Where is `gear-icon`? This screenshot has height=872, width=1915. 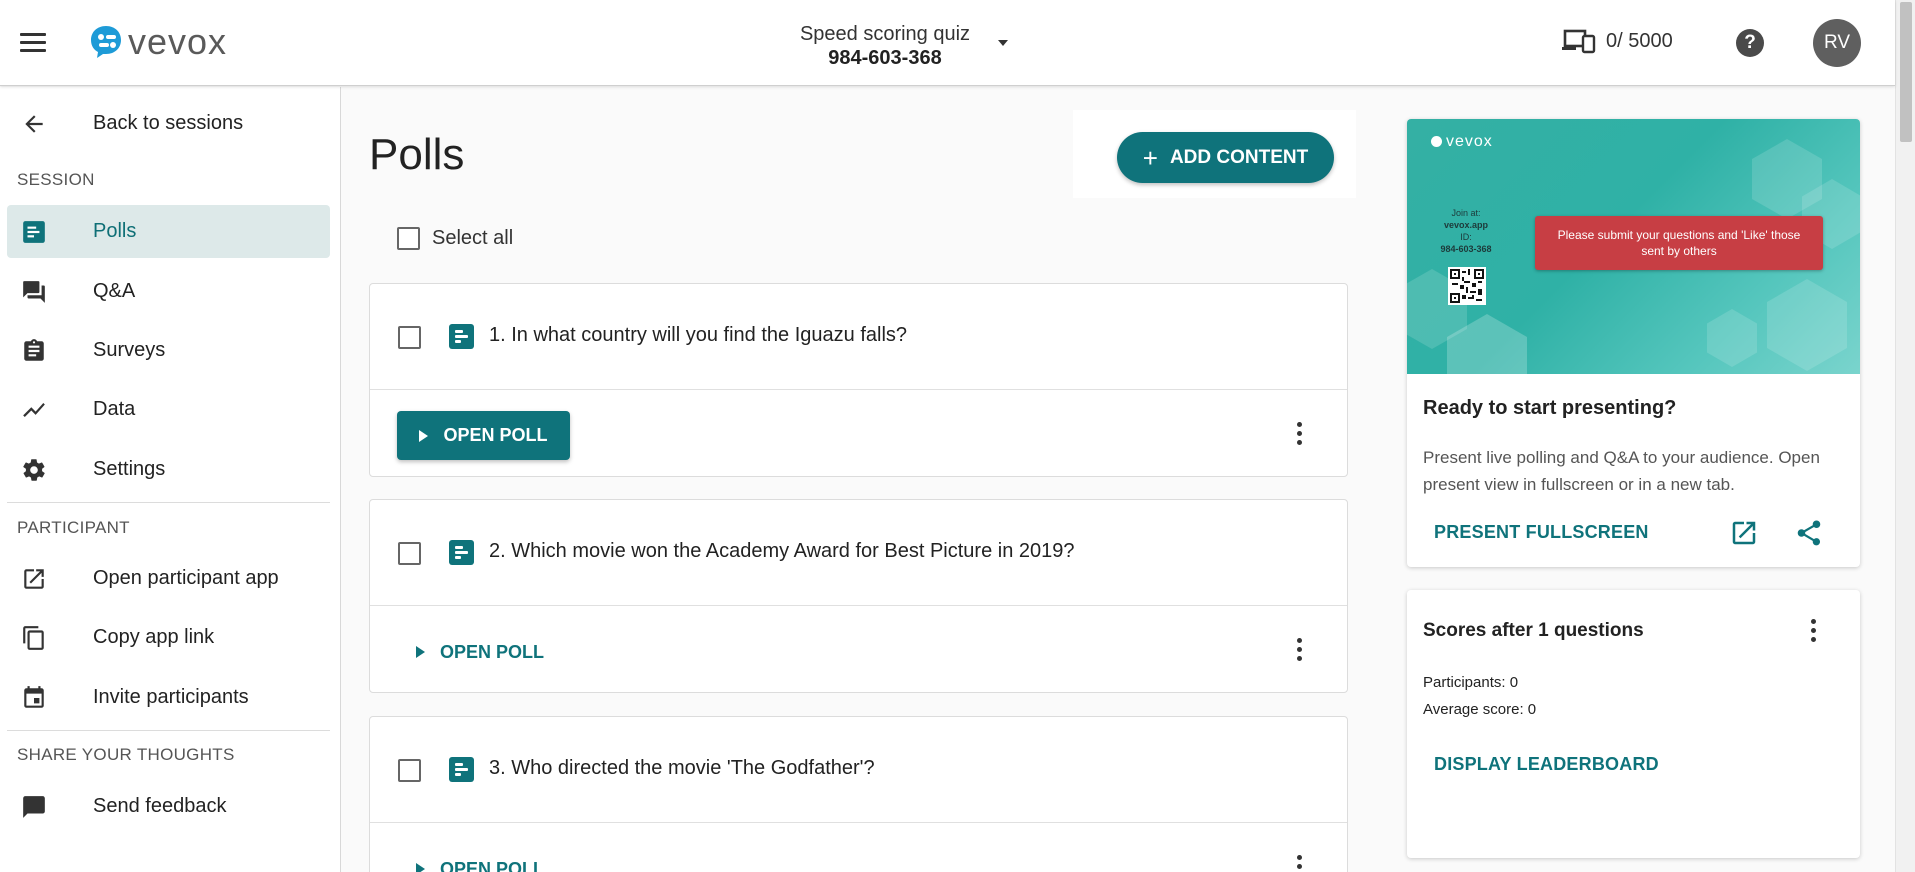
gear-icon is located at coordinates (34, 470).